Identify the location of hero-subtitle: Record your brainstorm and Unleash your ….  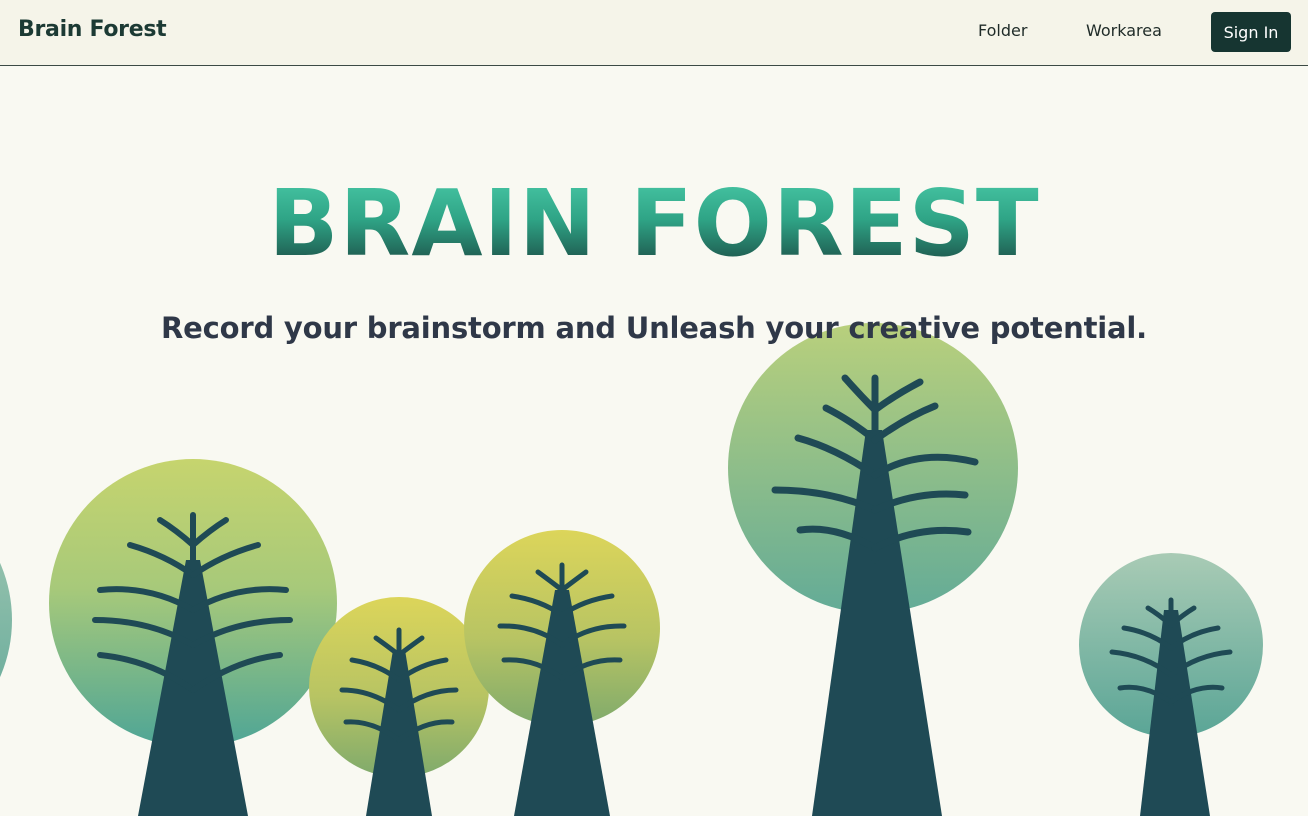
(654, 328).